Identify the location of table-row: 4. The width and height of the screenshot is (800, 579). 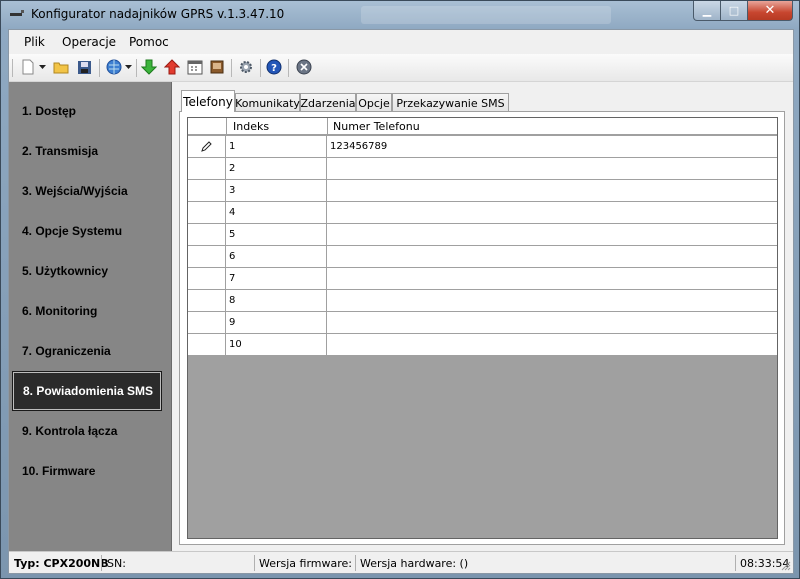
(482, 213).